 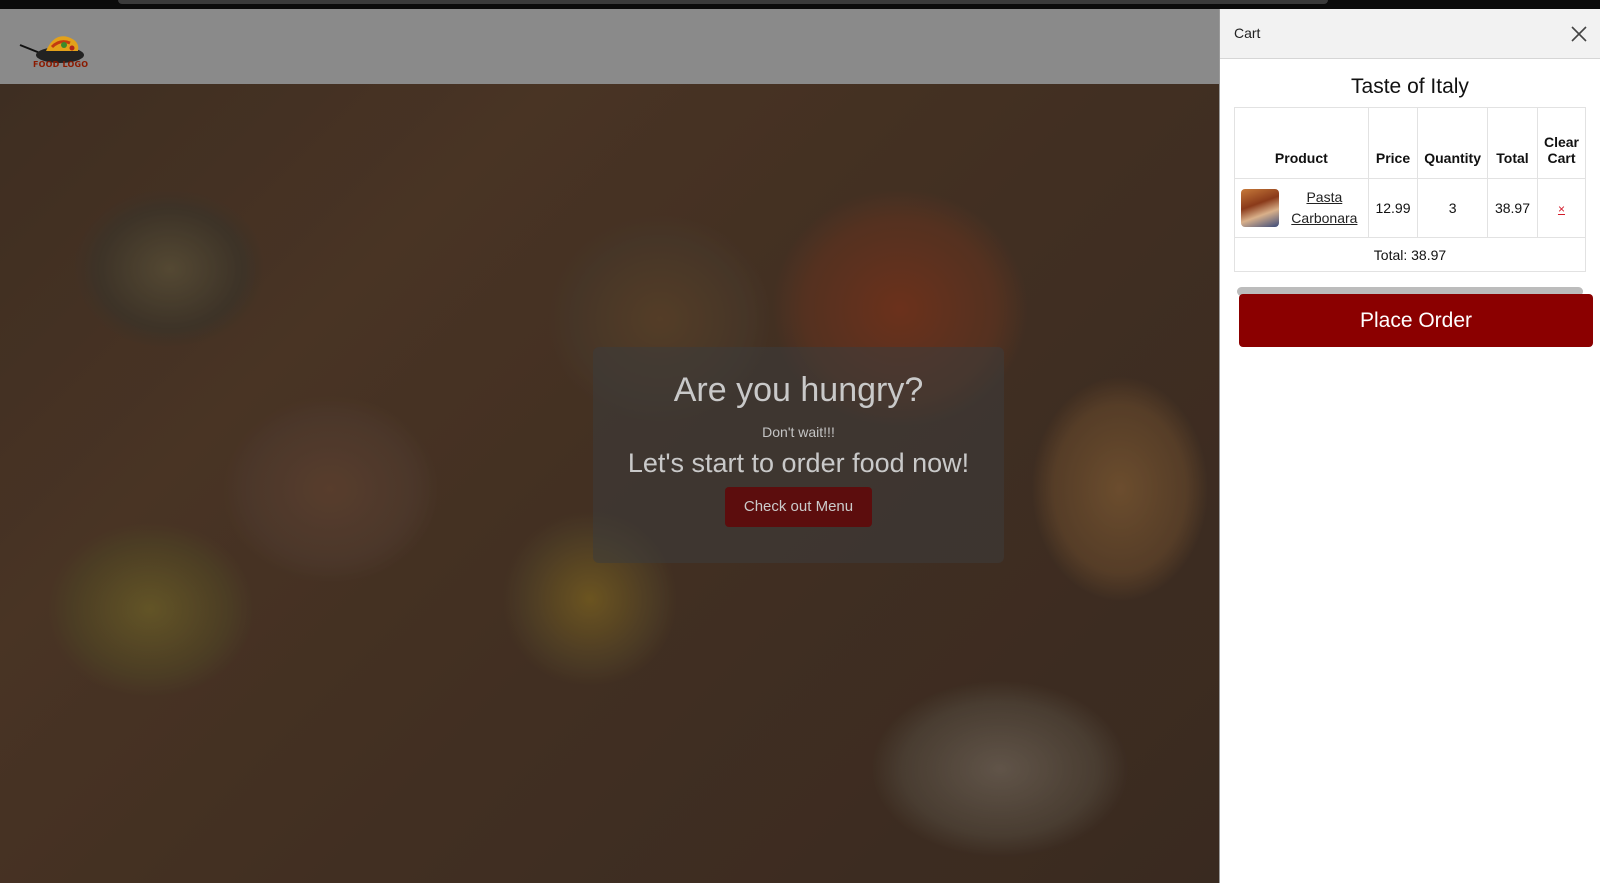 What do you see at coordinates (798, 507) in the screenshot?
I see `check-out-menu-button: Check out Menu` at bounding box center [798, 507].